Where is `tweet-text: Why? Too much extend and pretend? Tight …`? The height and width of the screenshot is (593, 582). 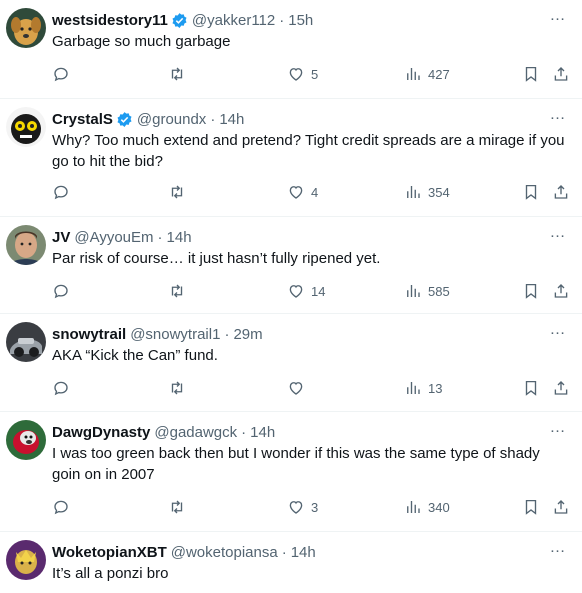 tweet-text: Why? Too much extend and pretend? Tight … is located at coordinates (308, 151).